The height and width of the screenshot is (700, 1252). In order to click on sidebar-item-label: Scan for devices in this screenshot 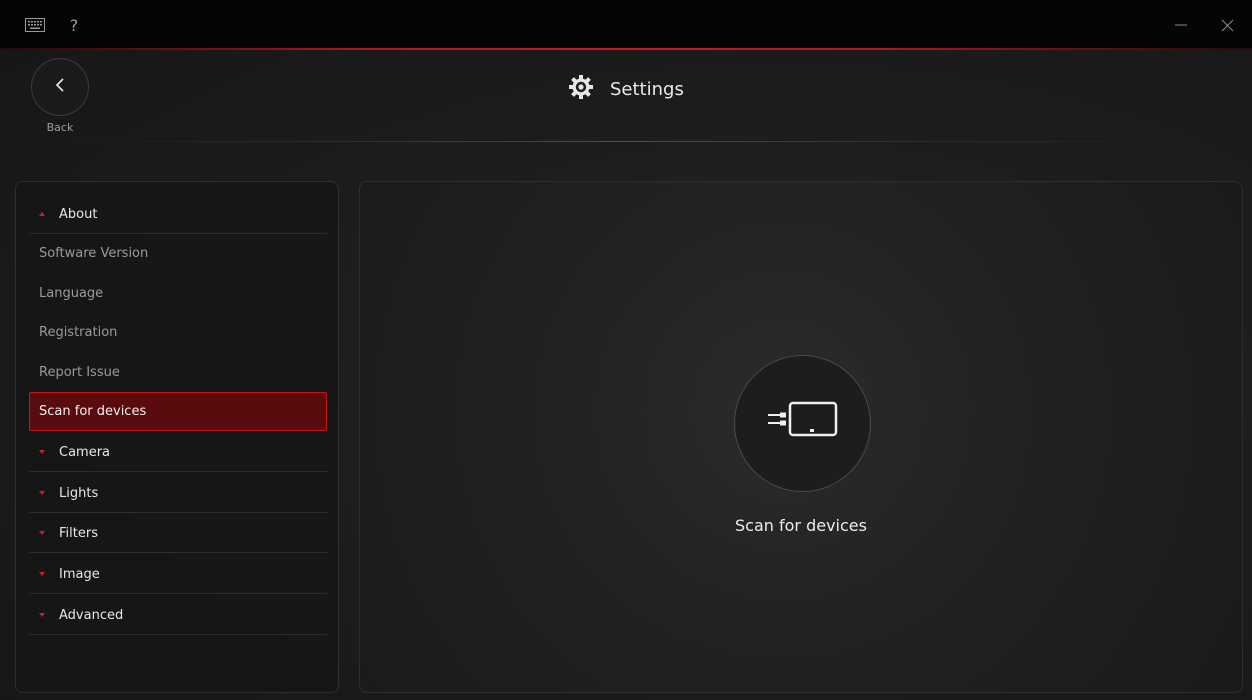, I will do `click(93, 411)`.